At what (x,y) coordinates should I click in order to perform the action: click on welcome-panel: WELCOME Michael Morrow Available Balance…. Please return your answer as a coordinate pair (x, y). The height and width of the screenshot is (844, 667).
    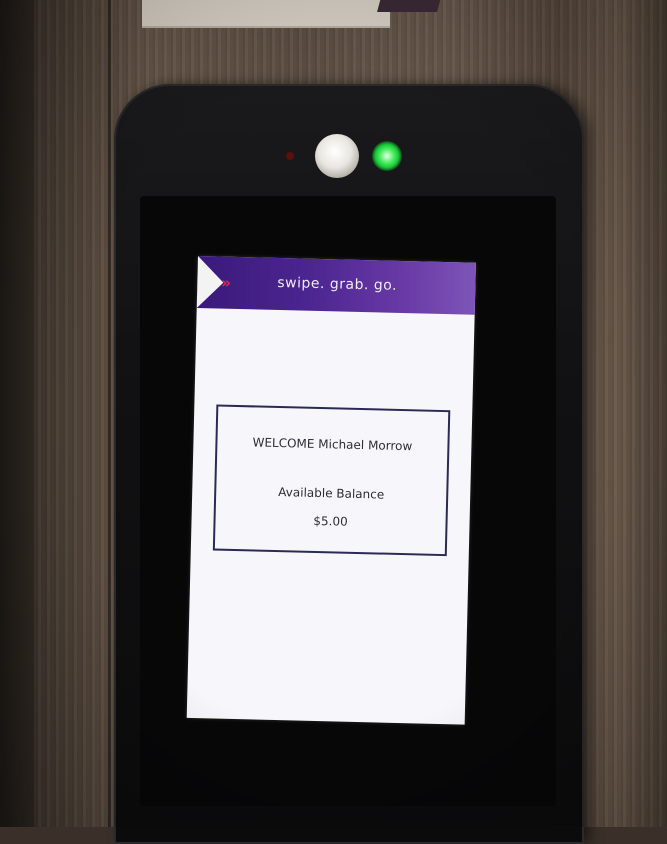
    Looking at the image, I should click on (331, 480).